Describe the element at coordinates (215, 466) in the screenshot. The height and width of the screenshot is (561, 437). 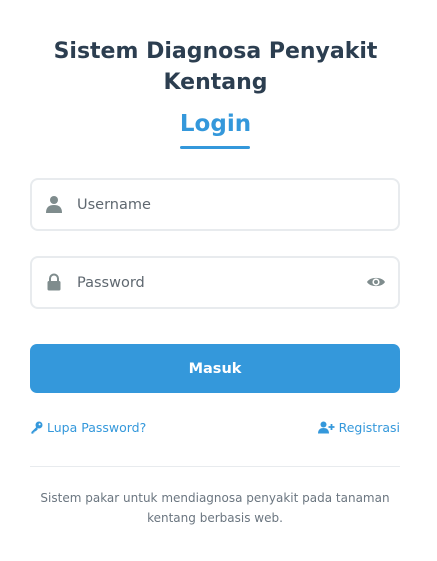
I see `divider` at that location.